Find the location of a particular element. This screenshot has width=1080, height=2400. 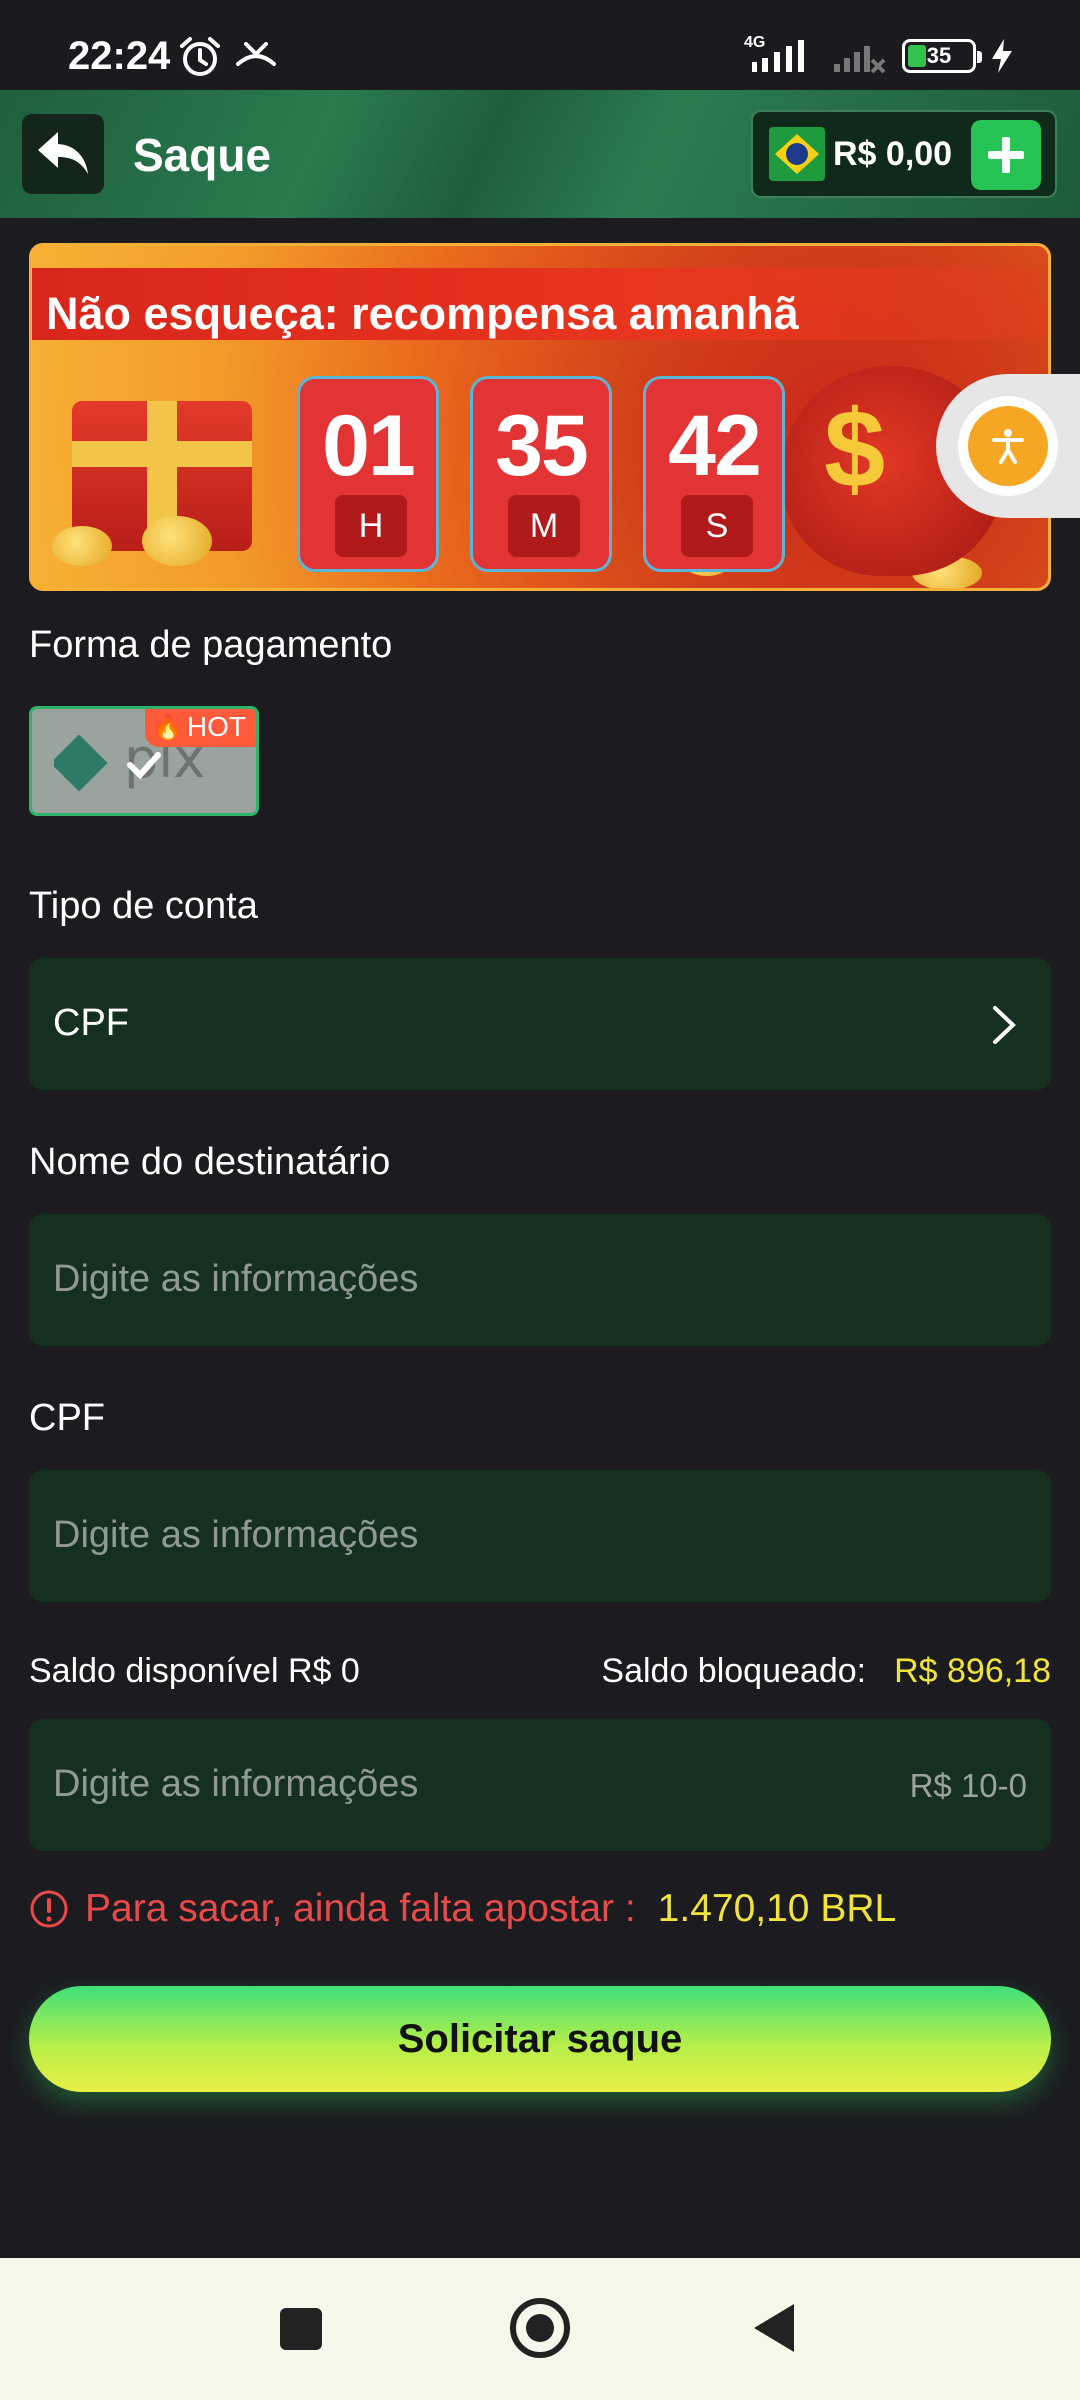

pix-logo-icon is located at coordinates (81, 763).